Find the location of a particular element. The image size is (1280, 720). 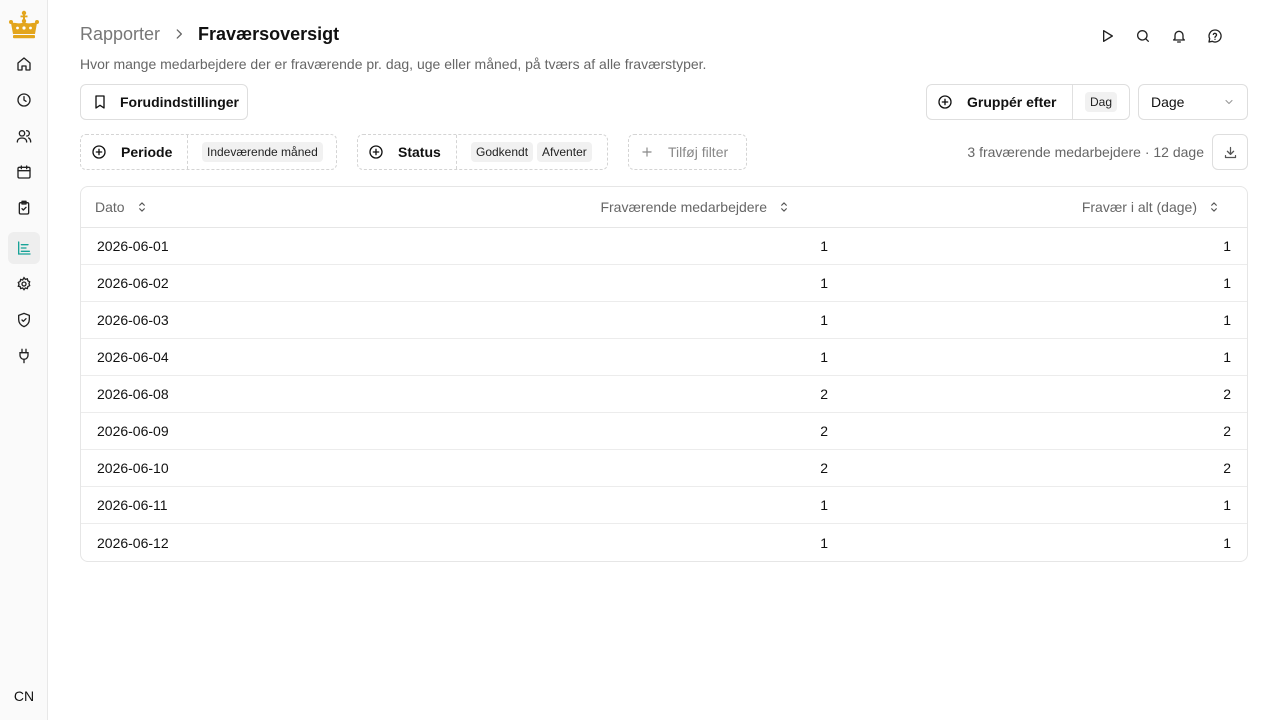

cell-date: 2026-06-08 is located at coordinates (133, 394).